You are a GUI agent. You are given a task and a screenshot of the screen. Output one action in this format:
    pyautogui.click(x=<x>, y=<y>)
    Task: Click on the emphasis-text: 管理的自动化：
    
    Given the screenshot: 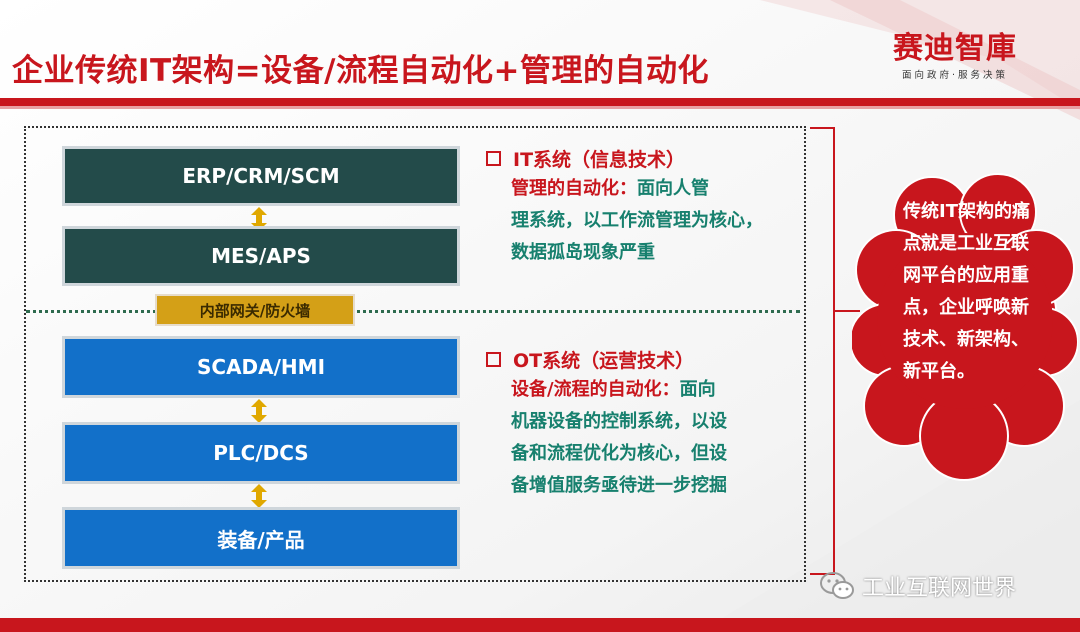 What is the action you would take?
    pyautogui.click(x=574, y=188)
    